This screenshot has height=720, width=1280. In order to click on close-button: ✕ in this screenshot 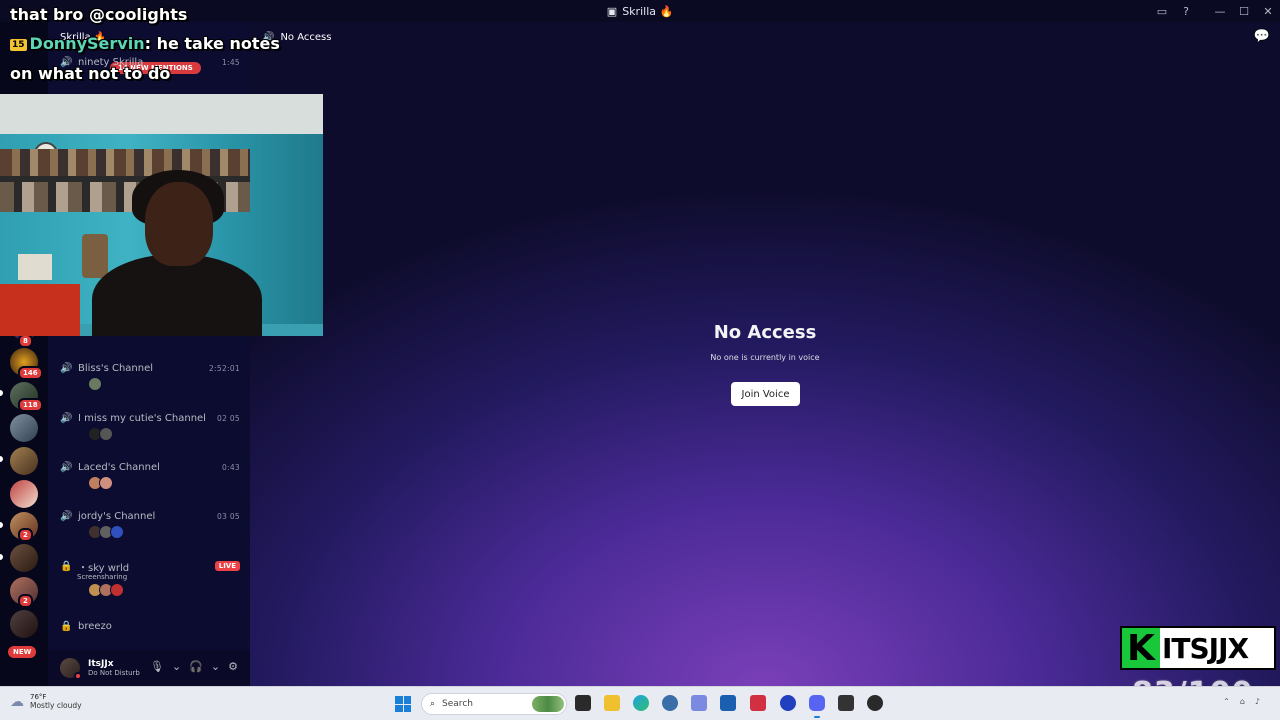, I will do `click(1268, 11)`.